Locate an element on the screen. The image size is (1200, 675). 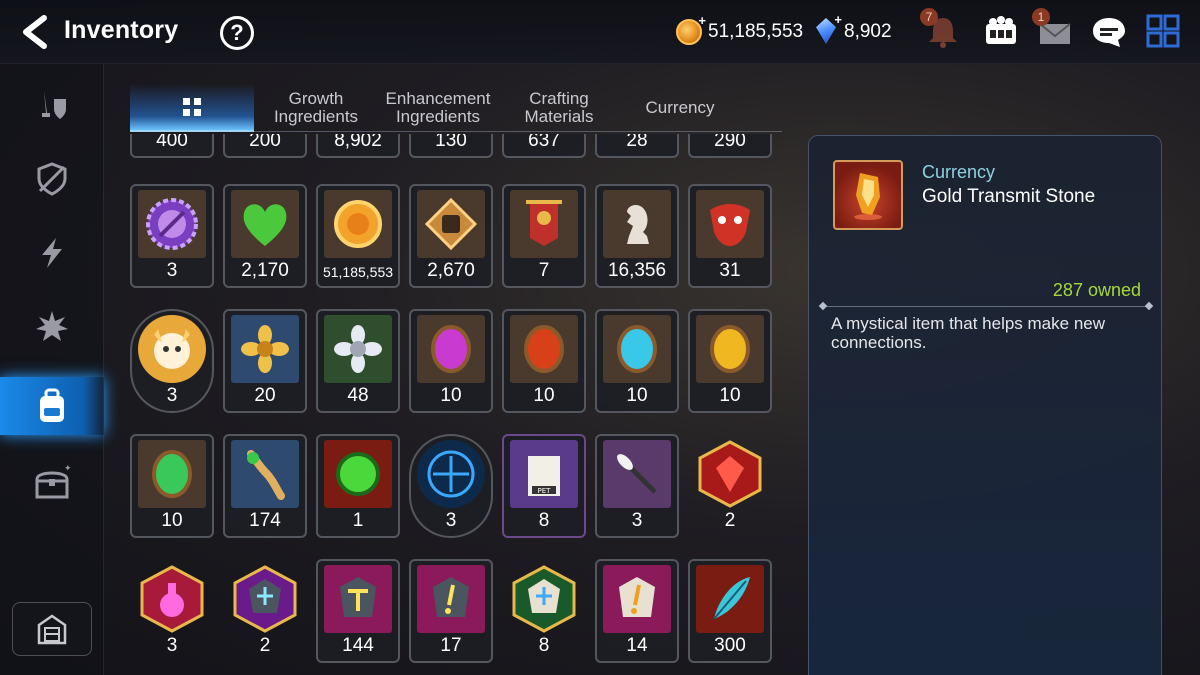
blue-feather-icon is located at coordinates (730, 599).